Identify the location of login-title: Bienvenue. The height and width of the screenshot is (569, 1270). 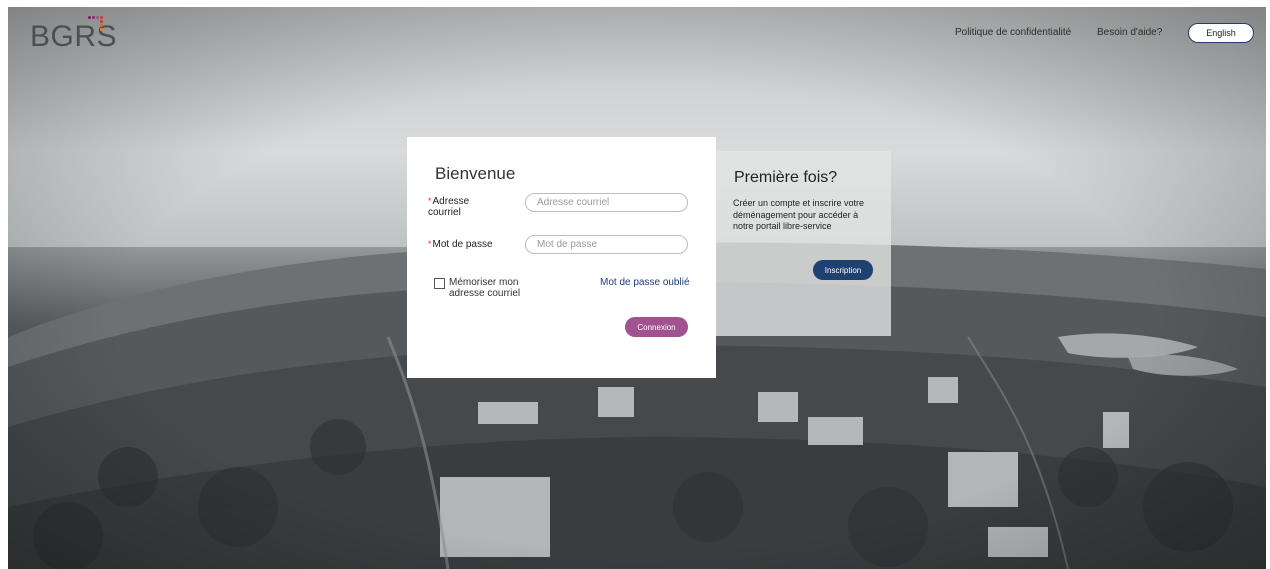
(475, 173).